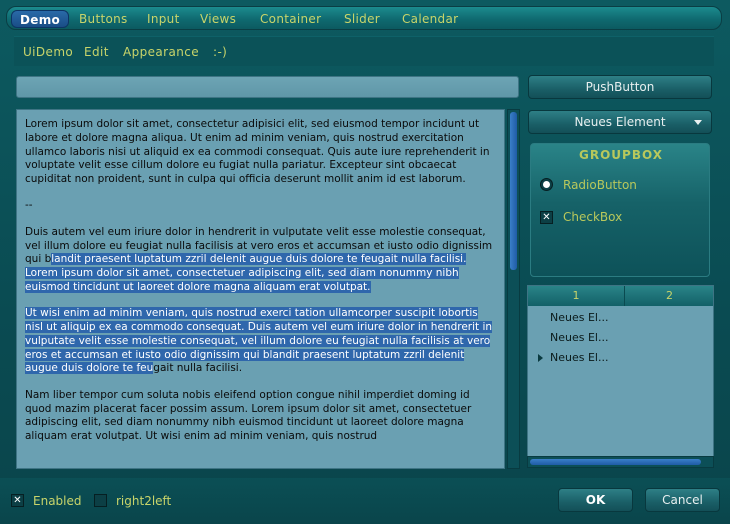 The image size is (730, 524). I want to click on expand-arrow-icon, so click(540, 358).